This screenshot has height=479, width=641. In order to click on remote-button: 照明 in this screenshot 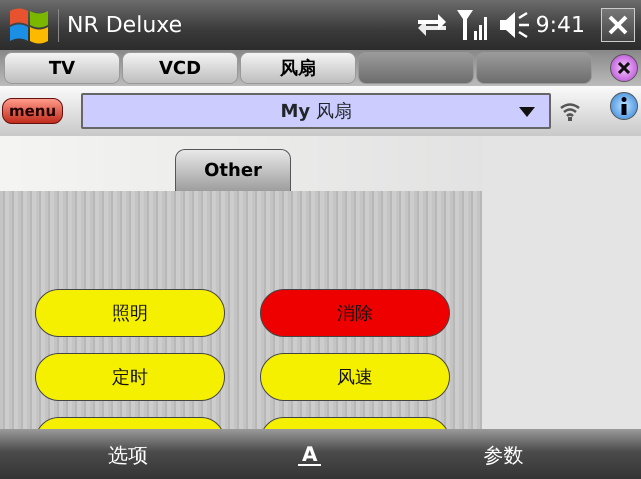, I will do `click(130, 313)`.